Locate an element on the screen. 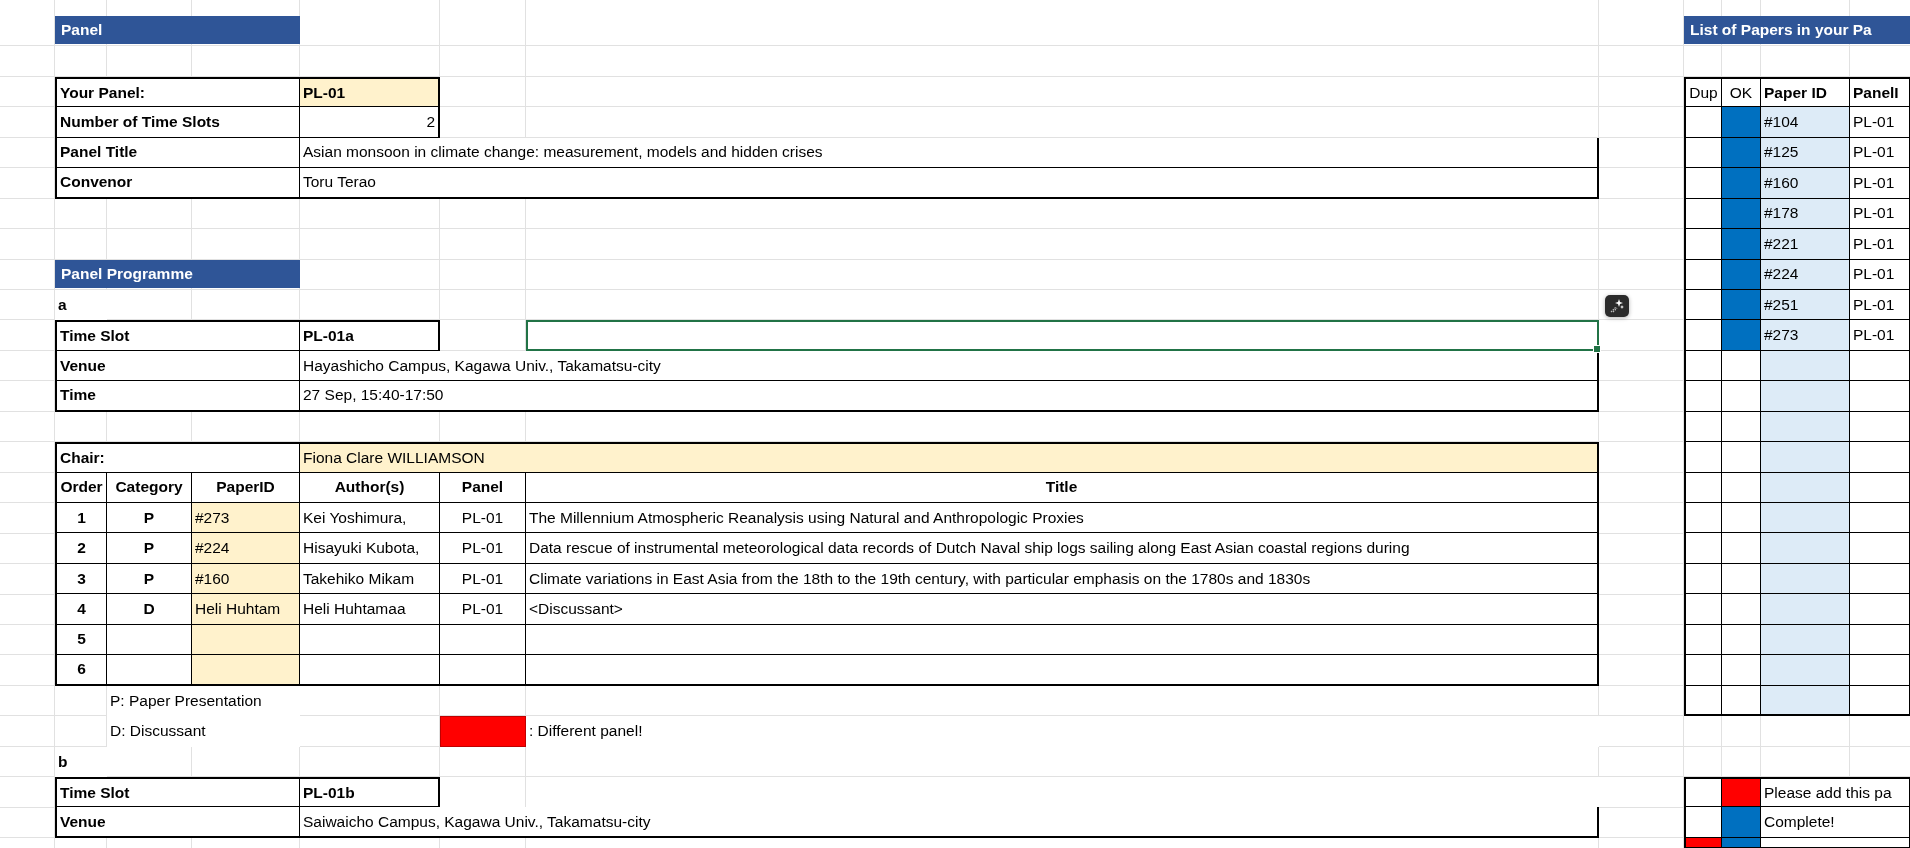  table-cell: Heli Huhtamaa is located at coordinates (370, 609).